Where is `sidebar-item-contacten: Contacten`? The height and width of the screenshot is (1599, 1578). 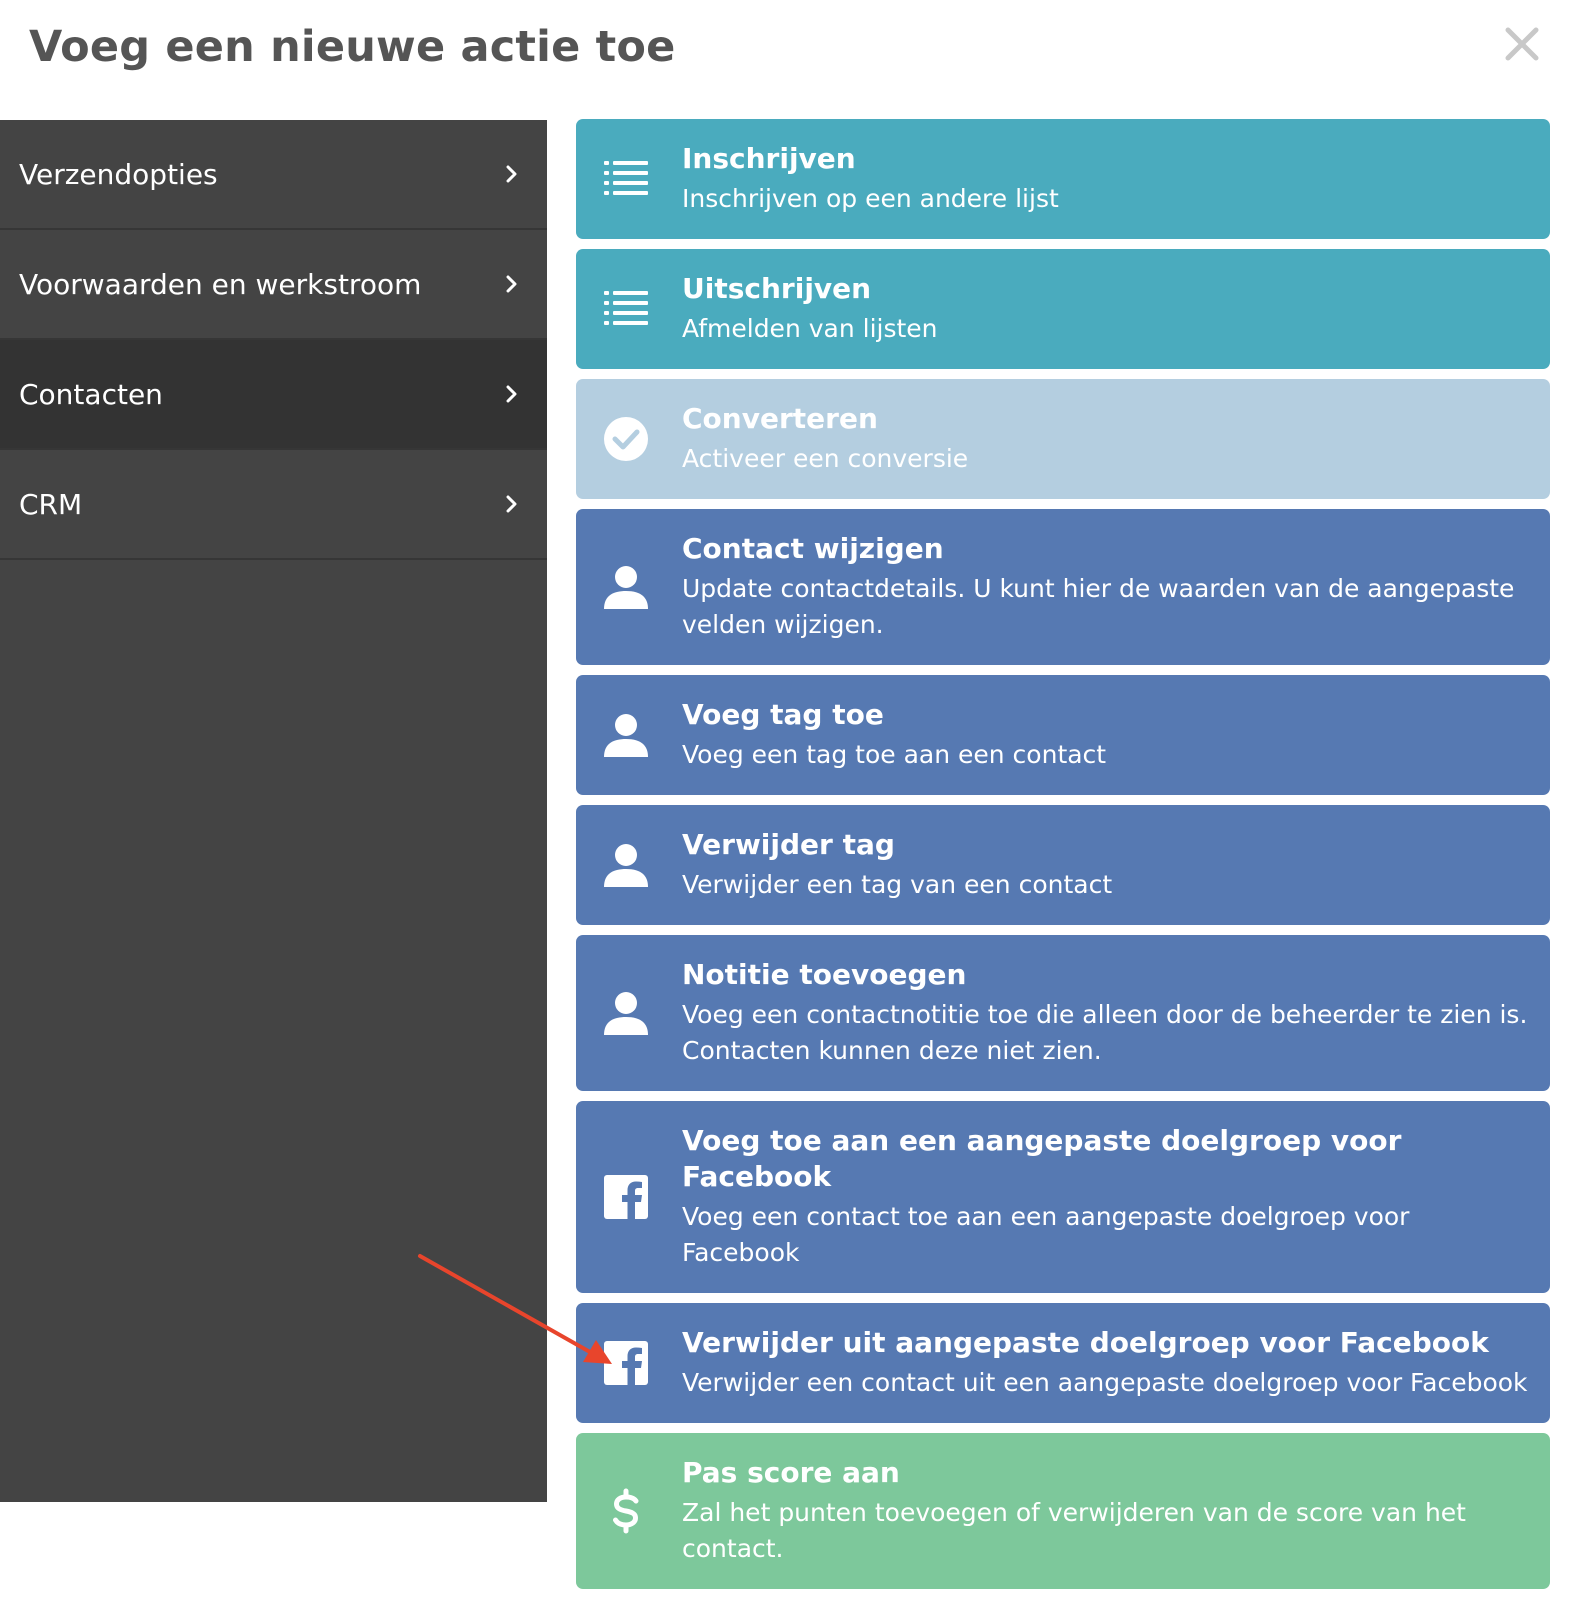 sidebar-item-contacten: Contacten is located at coordinates (273, 395).